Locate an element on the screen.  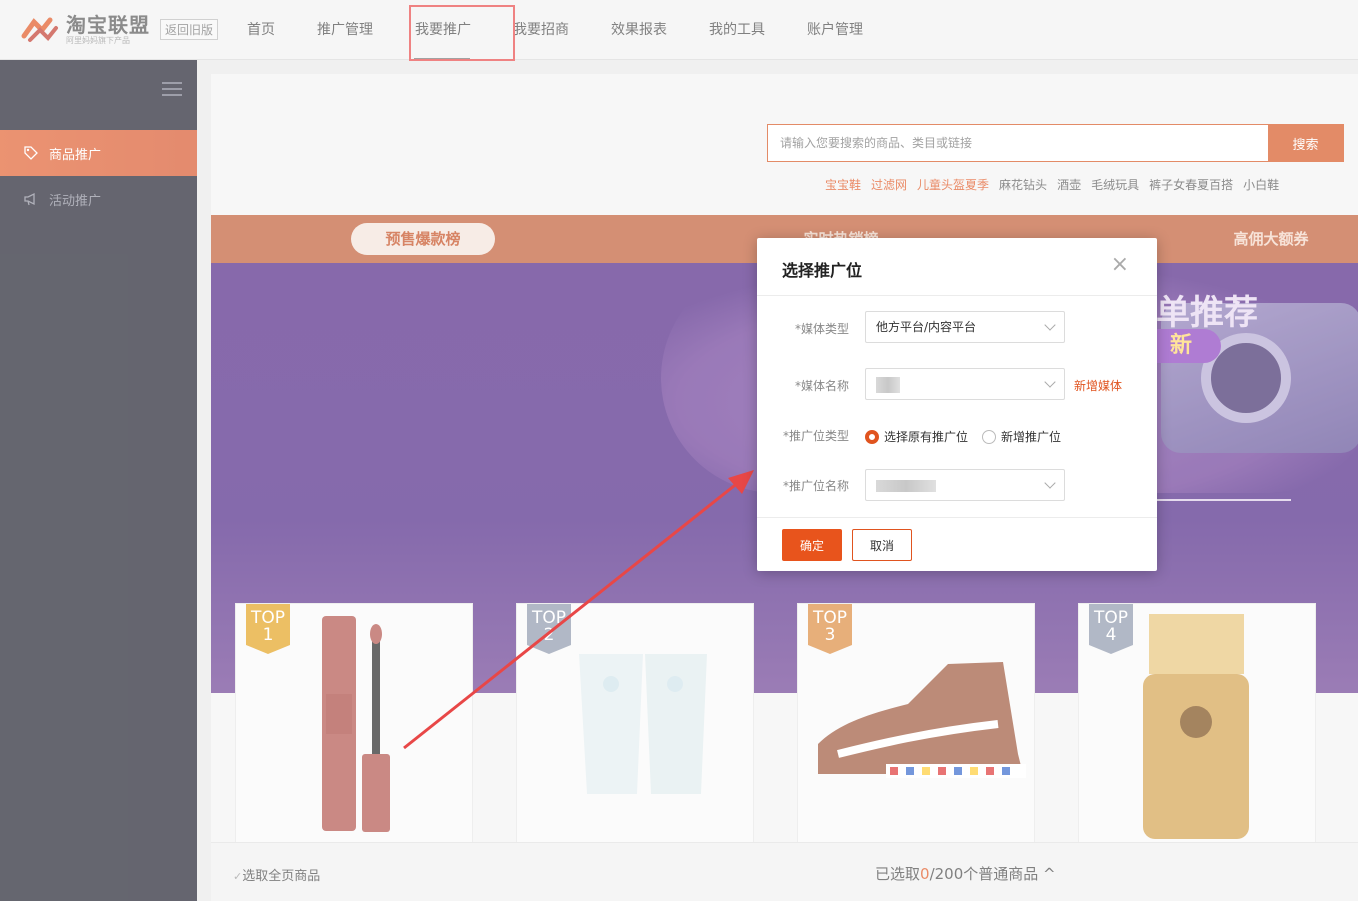
confirm-button: 确定 is located at coordinates (812, 545).